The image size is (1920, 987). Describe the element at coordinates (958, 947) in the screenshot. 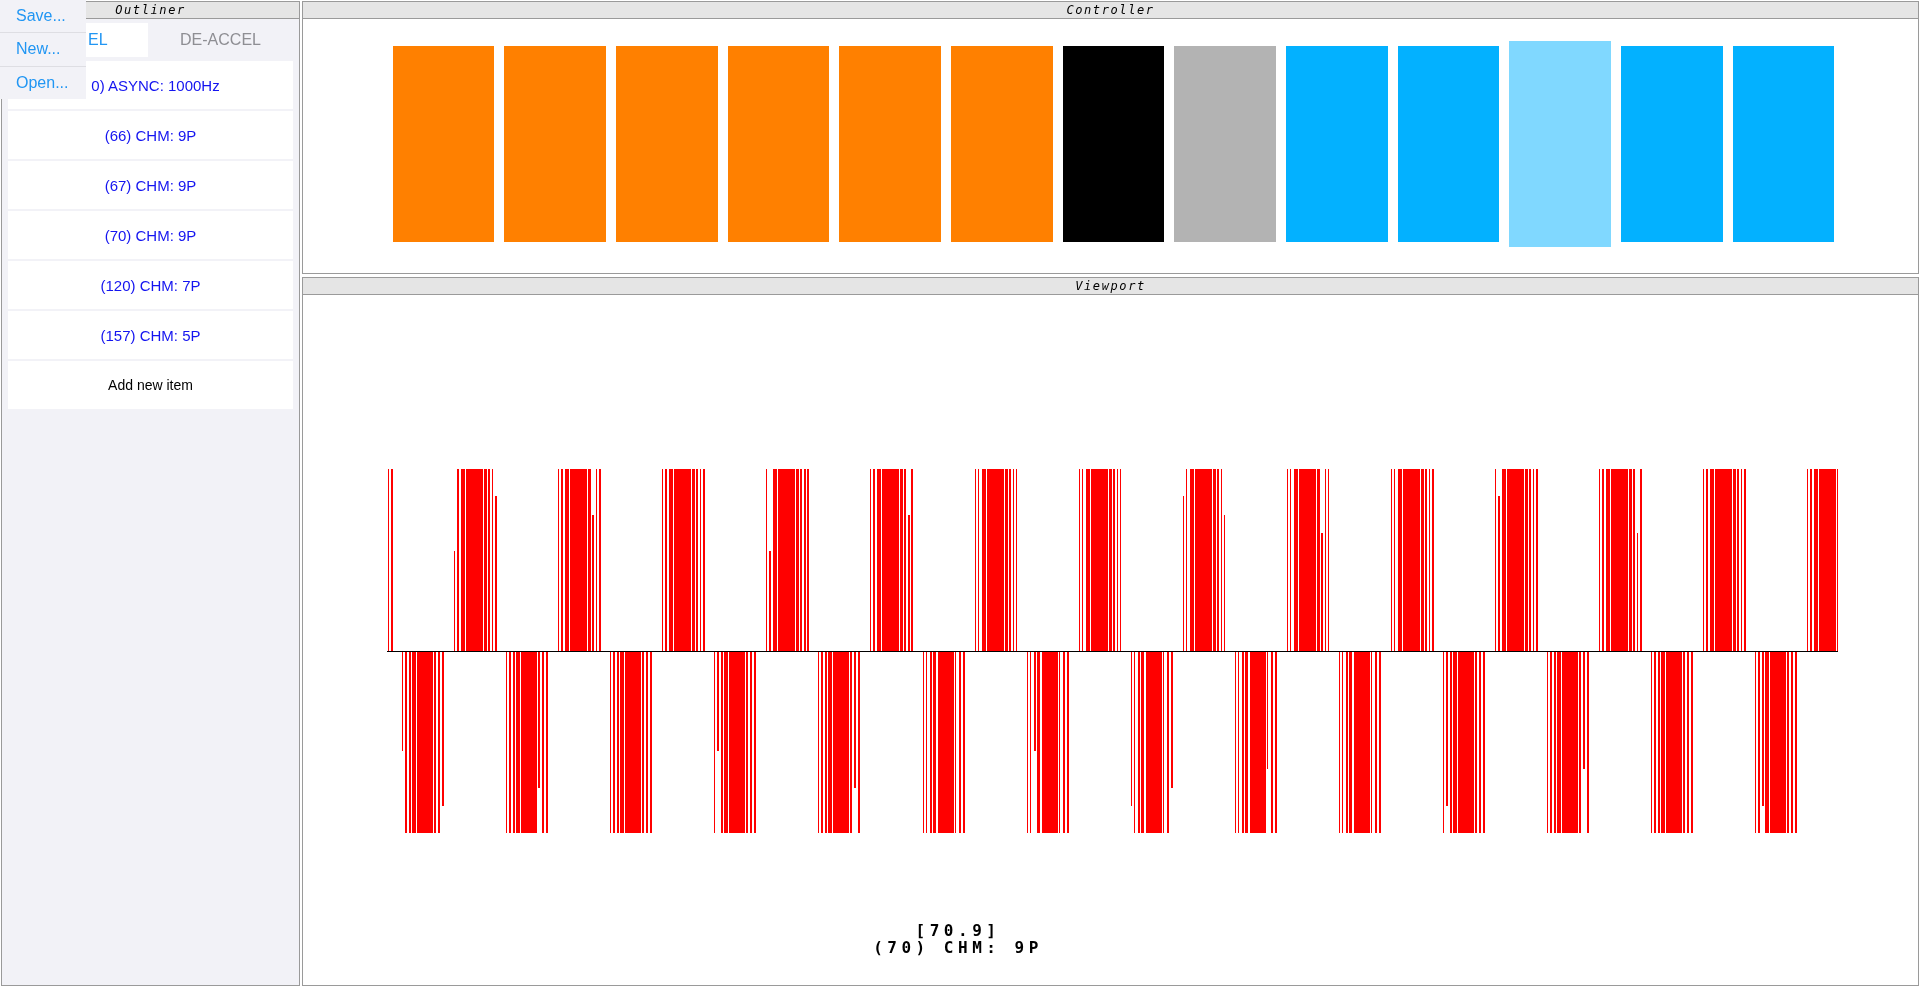

I see `readout-text: (70) CHM: 9P` at that location.